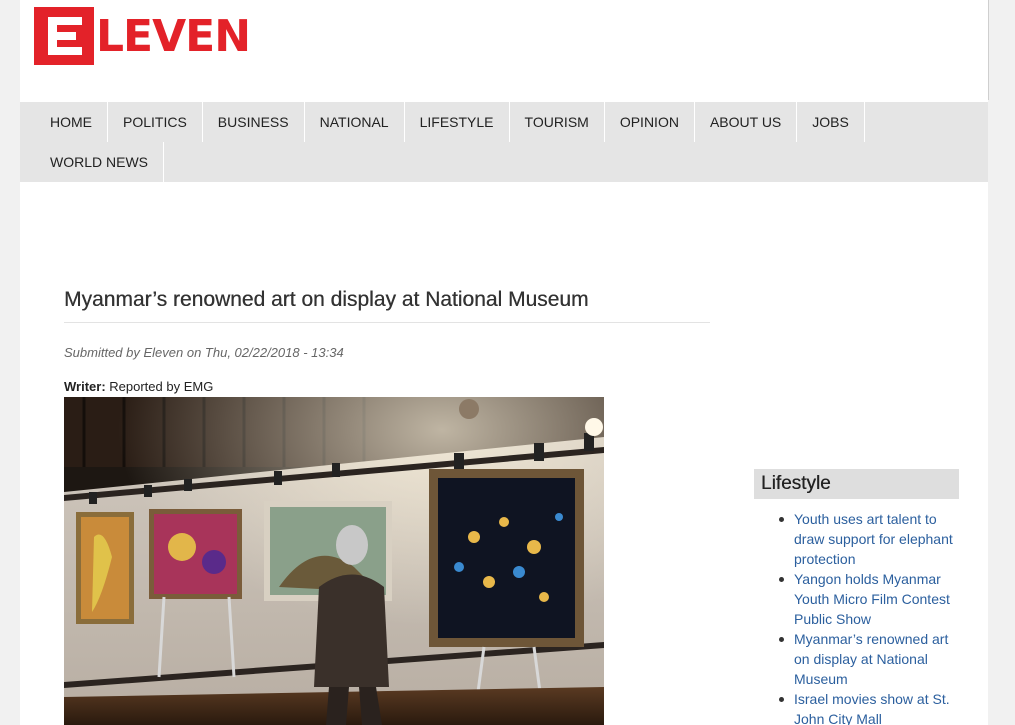 The width and height of the screenshot is (1015, 725). What do you see at coordinates (387, 322) in the screenshot?
I see `title-divider` at bounding box center [387, 322].